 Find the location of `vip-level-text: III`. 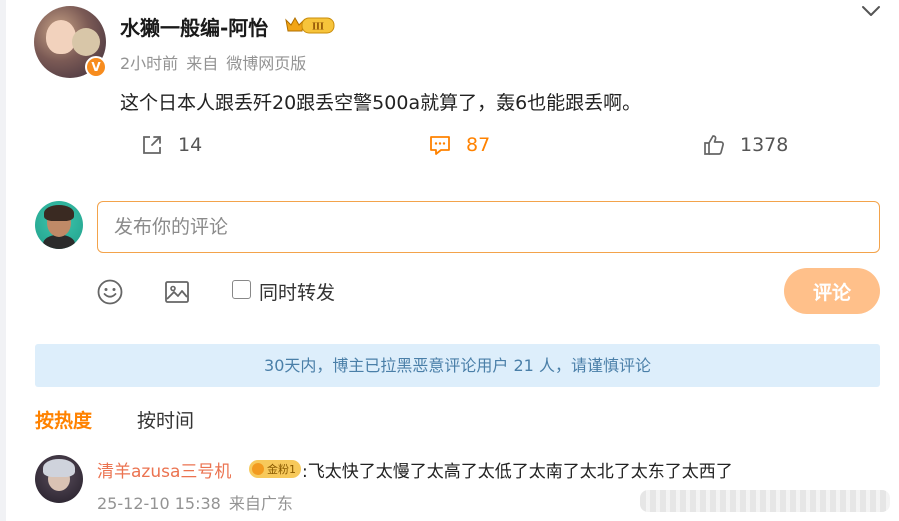

vip-level-text: III is located at coordinates (318, 27).